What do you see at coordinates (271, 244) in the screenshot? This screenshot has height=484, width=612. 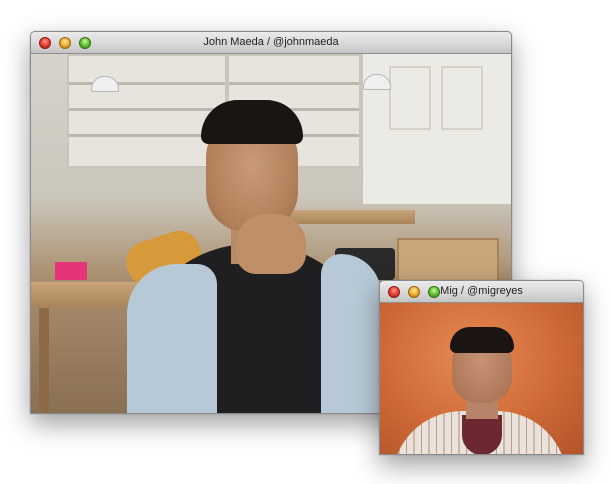 I see `person-hand` at bounding box center [271, 244].